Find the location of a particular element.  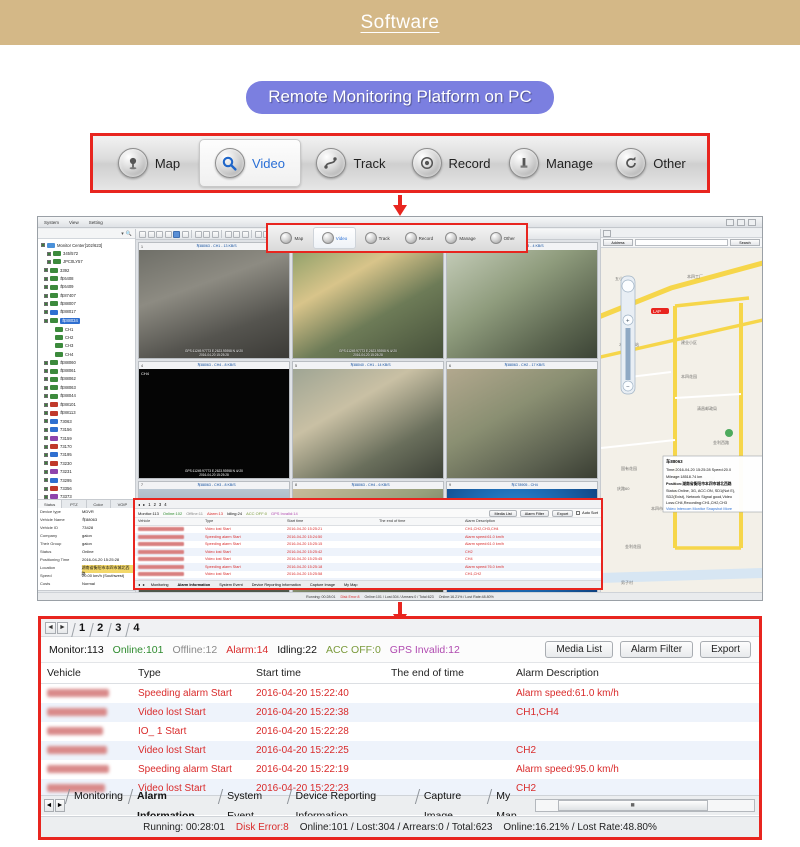

tree-node: 车88113 is located at coordinates (87, 413).